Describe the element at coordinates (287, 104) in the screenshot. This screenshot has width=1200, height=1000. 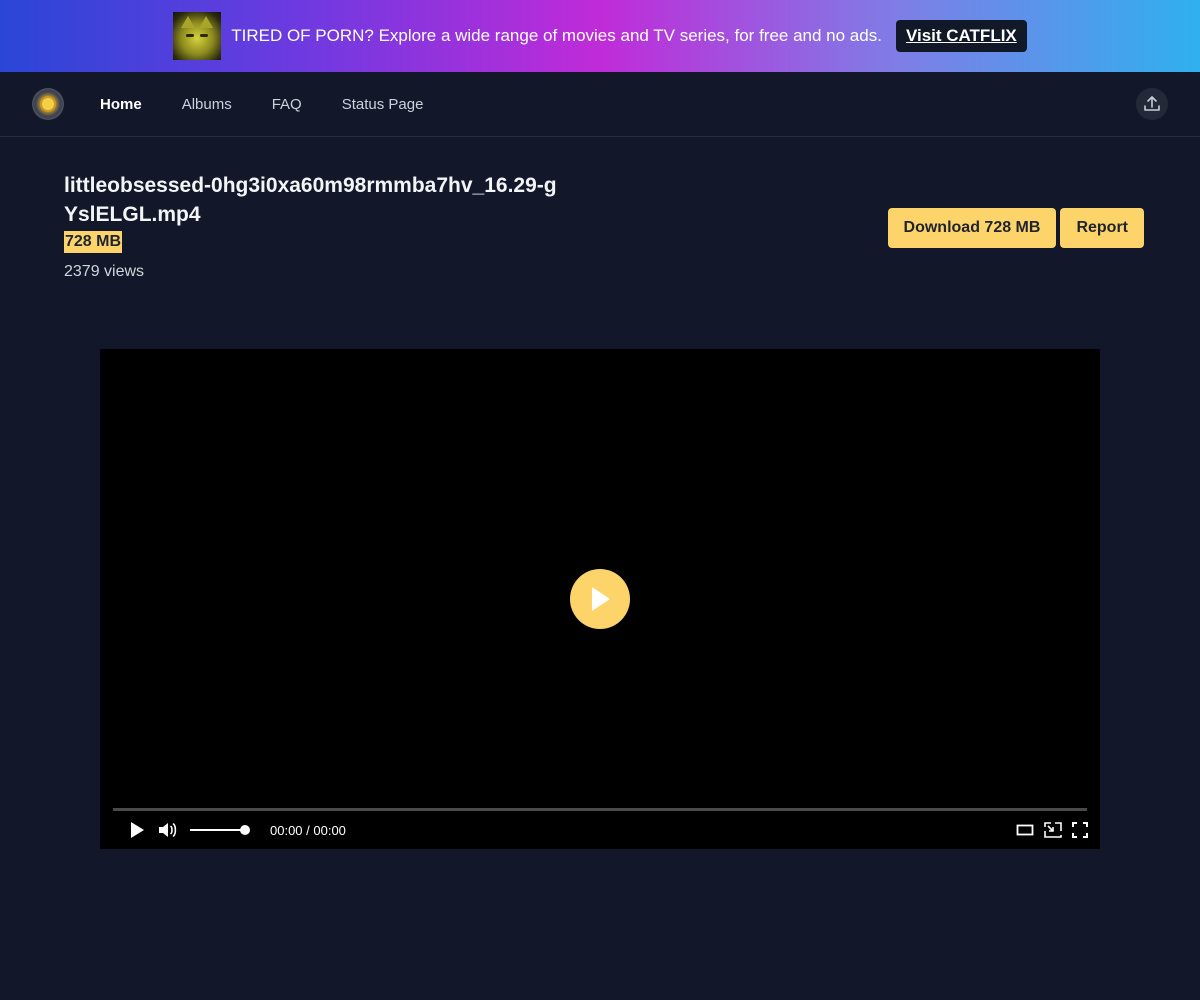
I see `nav-item-faq: FAQ` at that location.